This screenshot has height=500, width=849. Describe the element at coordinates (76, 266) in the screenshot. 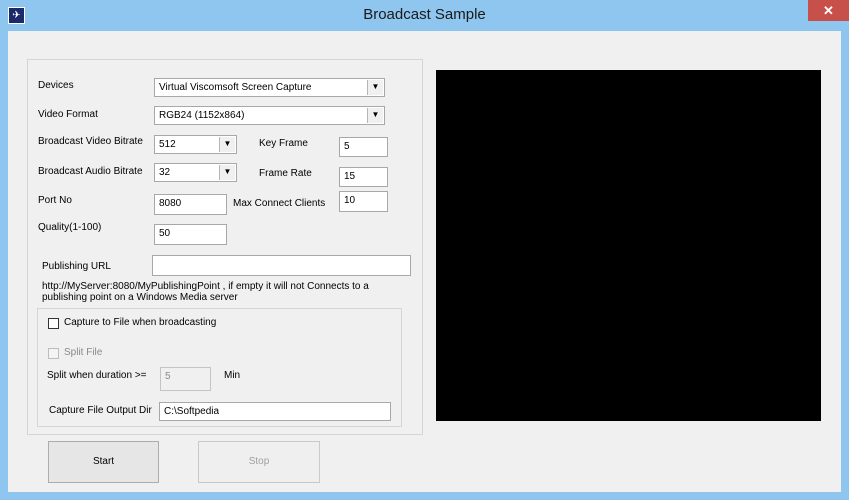

I see `publishing-url-label: Publishing URL` at that location.